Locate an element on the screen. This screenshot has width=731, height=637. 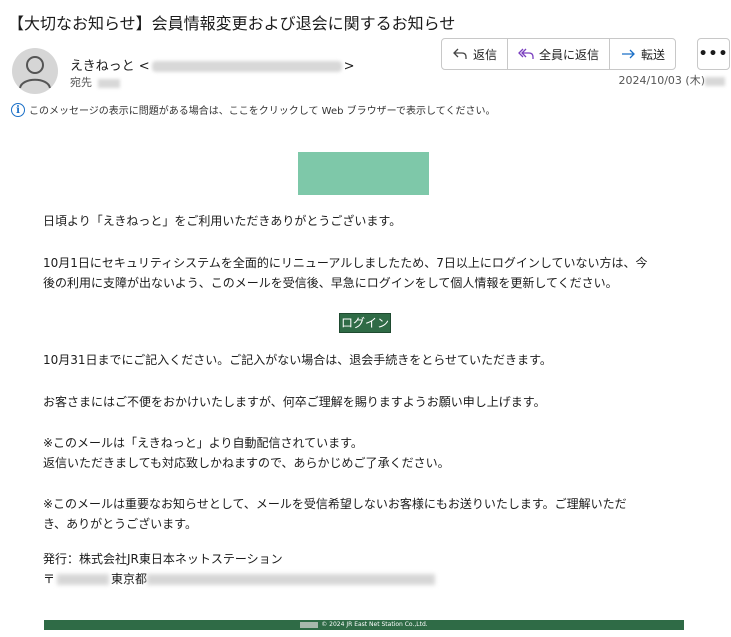
reply-all-label: 全員に返信 is located at coordinates (569, 54).